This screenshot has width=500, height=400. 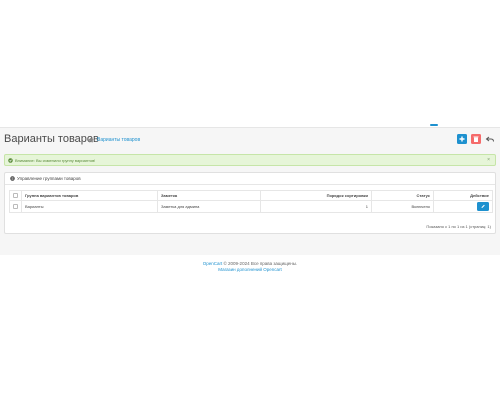 I want to click on panel-title: Управление группами товаров, so click(x=49, y=178).